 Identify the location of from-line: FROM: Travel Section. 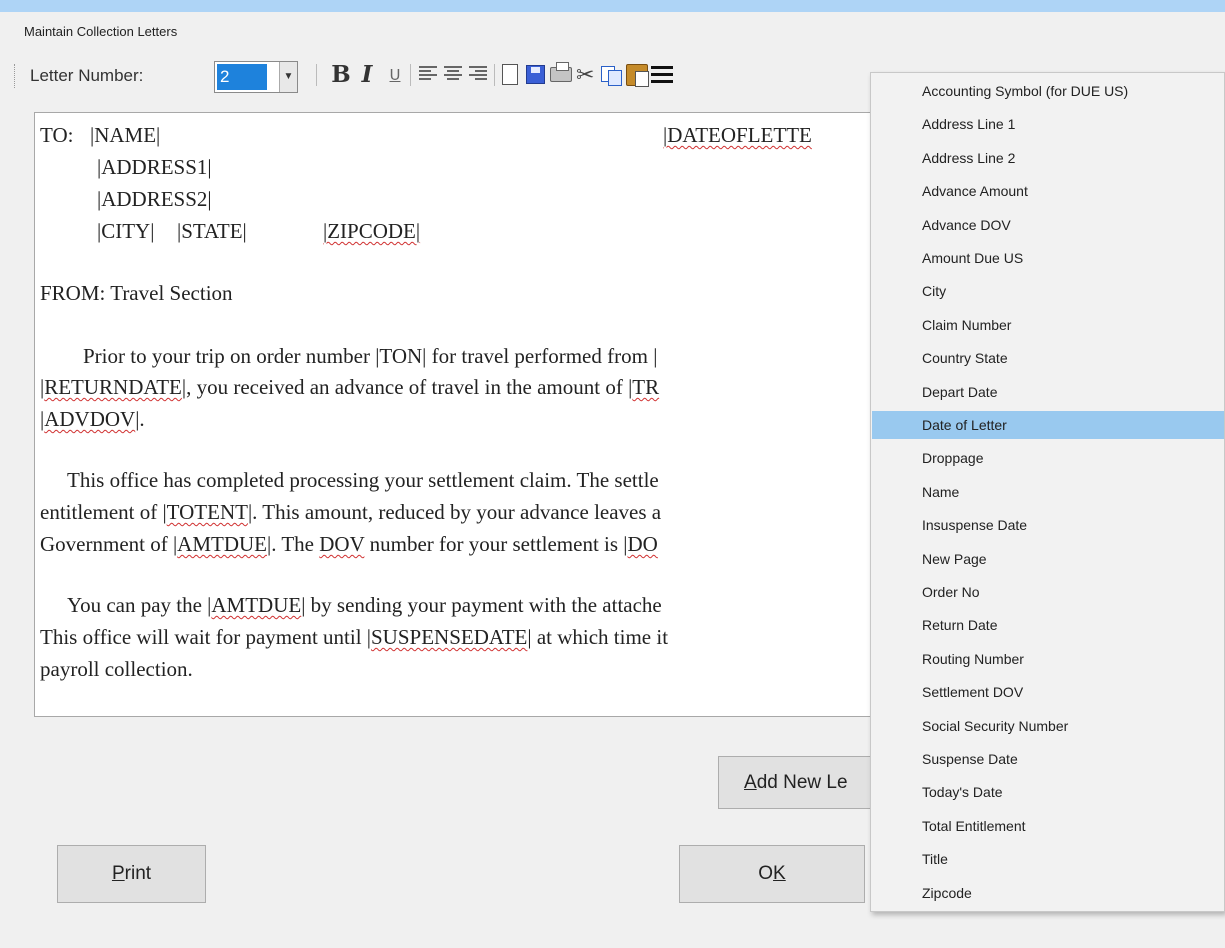
(136, 293).